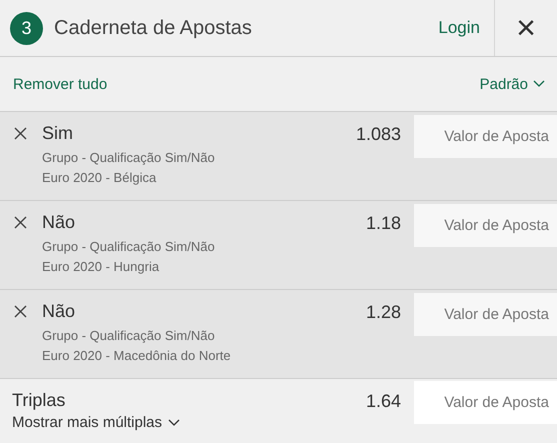 This screenshot has height=443, width=557. What do you see at coordinates (100, 178) in the screenshot?
I see `event-name: Euro 2020 - Bélgica` at bounding box center [100, 178].